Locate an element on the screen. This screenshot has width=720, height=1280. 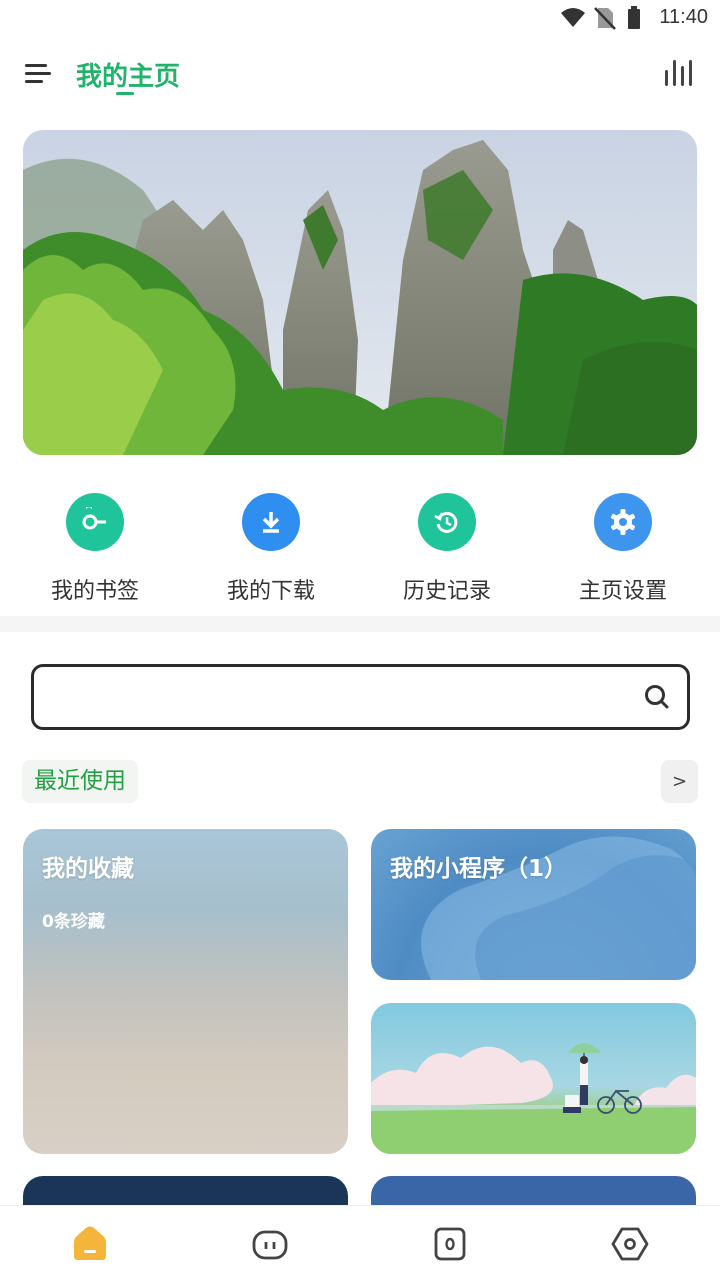
history-button: 历史记录 is located at coordinates (447, 550).